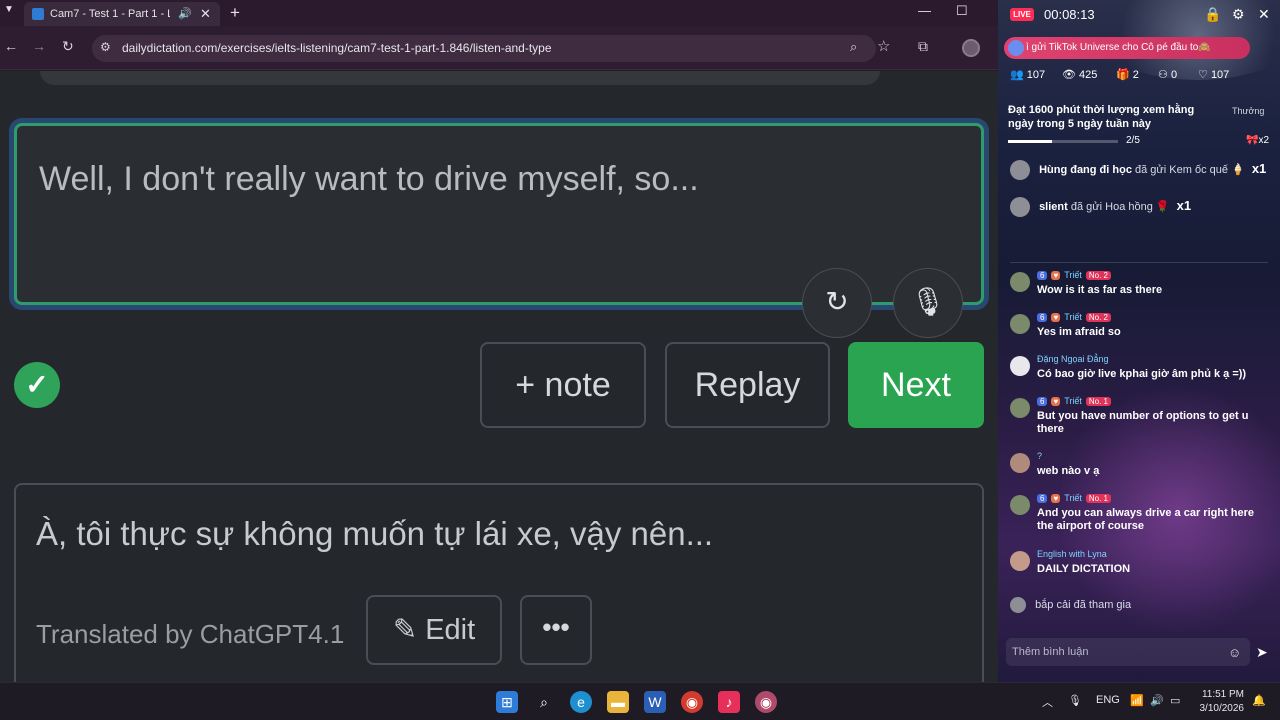  I want to click on reload-icon: ↻, so click(68, 46).